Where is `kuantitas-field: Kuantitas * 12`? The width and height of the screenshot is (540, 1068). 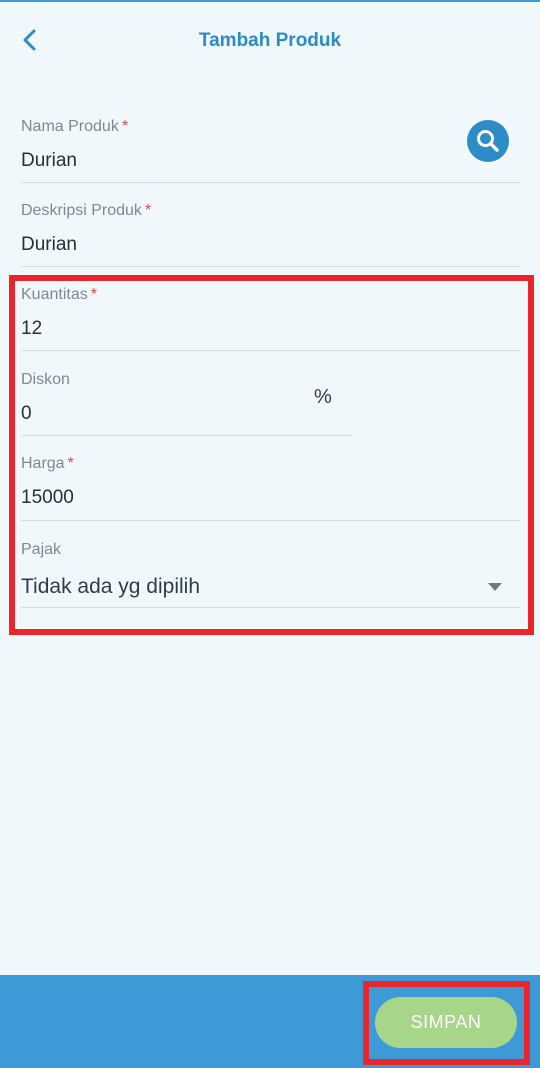
kuantitas-field: Kuantitas * 12 is located at coordinates (270, 318).